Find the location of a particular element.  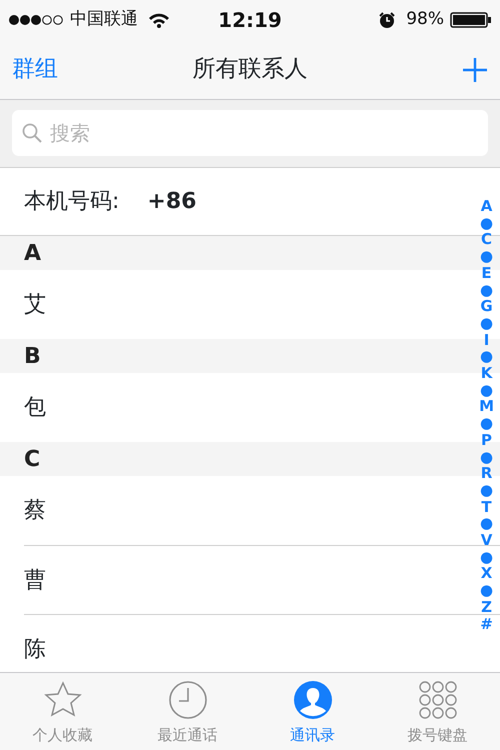

index-letter: # is located at coordinates (486, 624).